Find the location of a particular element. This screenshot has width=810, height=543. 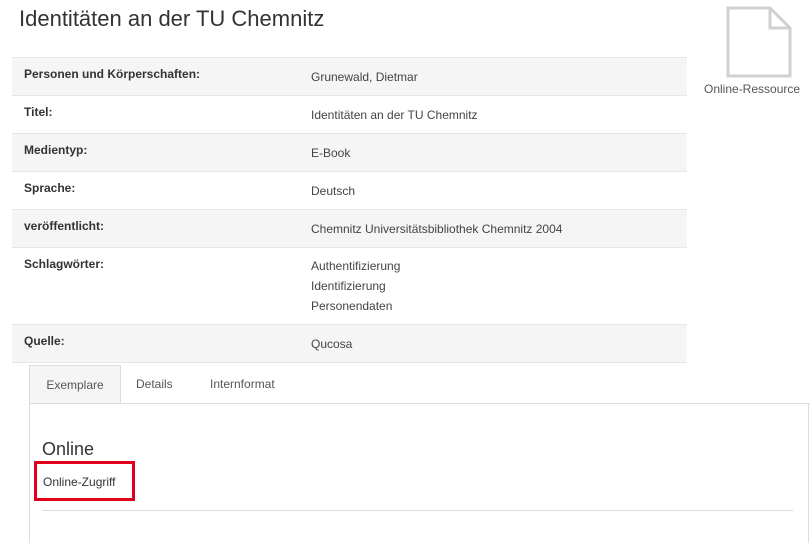

holdings-tabs: Exemplare Details Internformat is located at coordinates (419, 384).